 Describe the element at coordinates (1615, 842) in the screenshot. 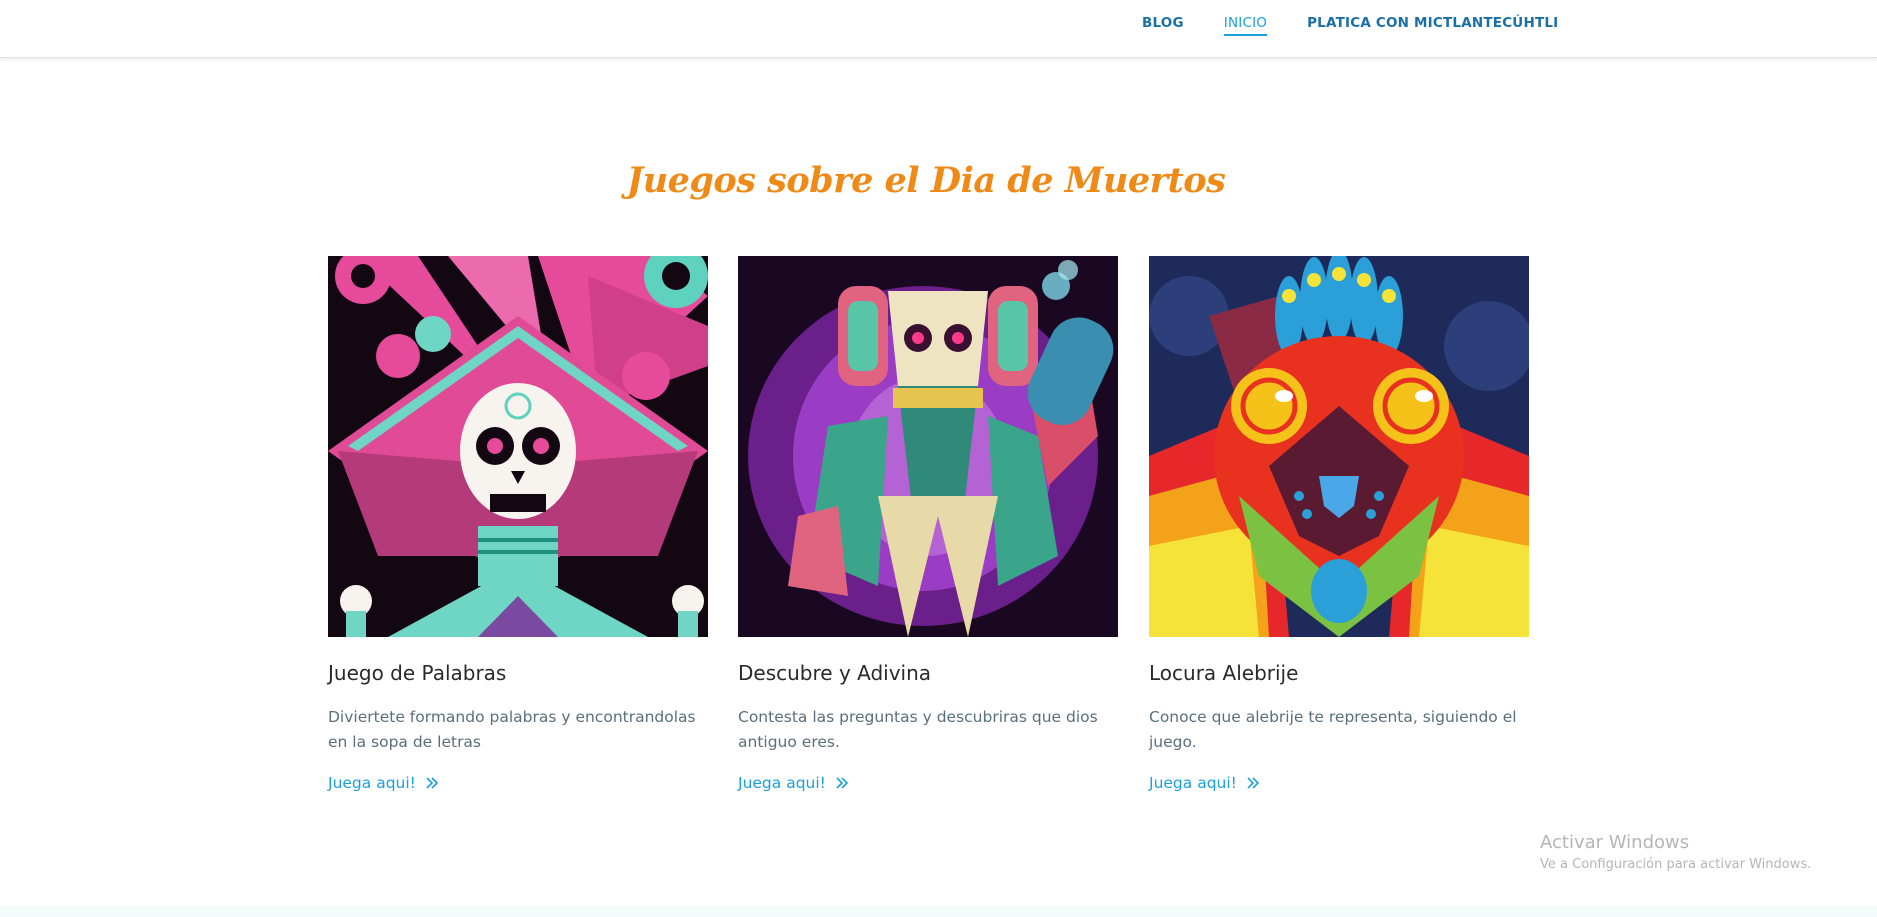

I see `watermark-title: Activar Windows` at that location.